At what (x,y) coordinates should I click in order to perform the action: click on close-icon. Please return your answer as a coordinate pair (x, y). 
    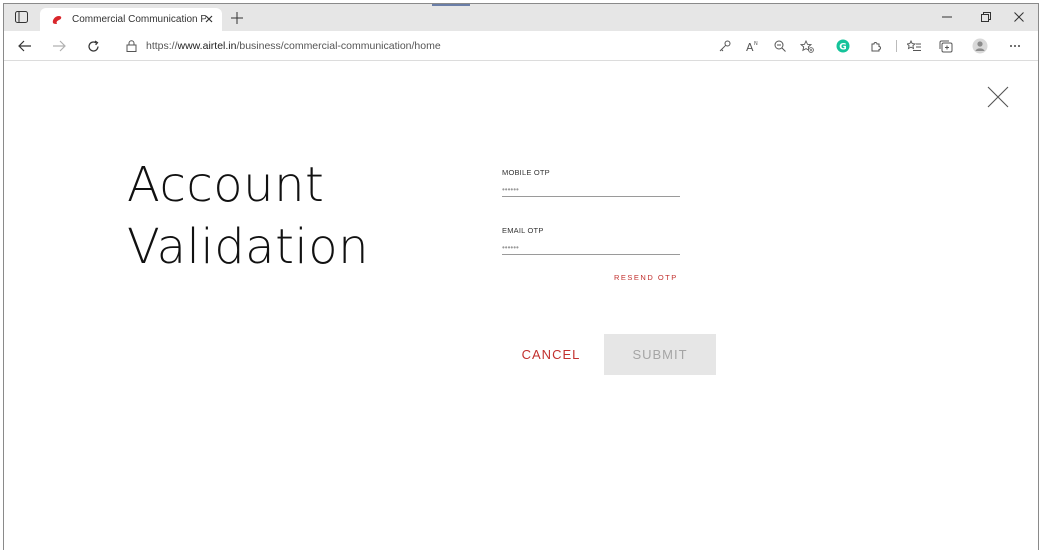
    Looking at the image, I should click on (998, 97).